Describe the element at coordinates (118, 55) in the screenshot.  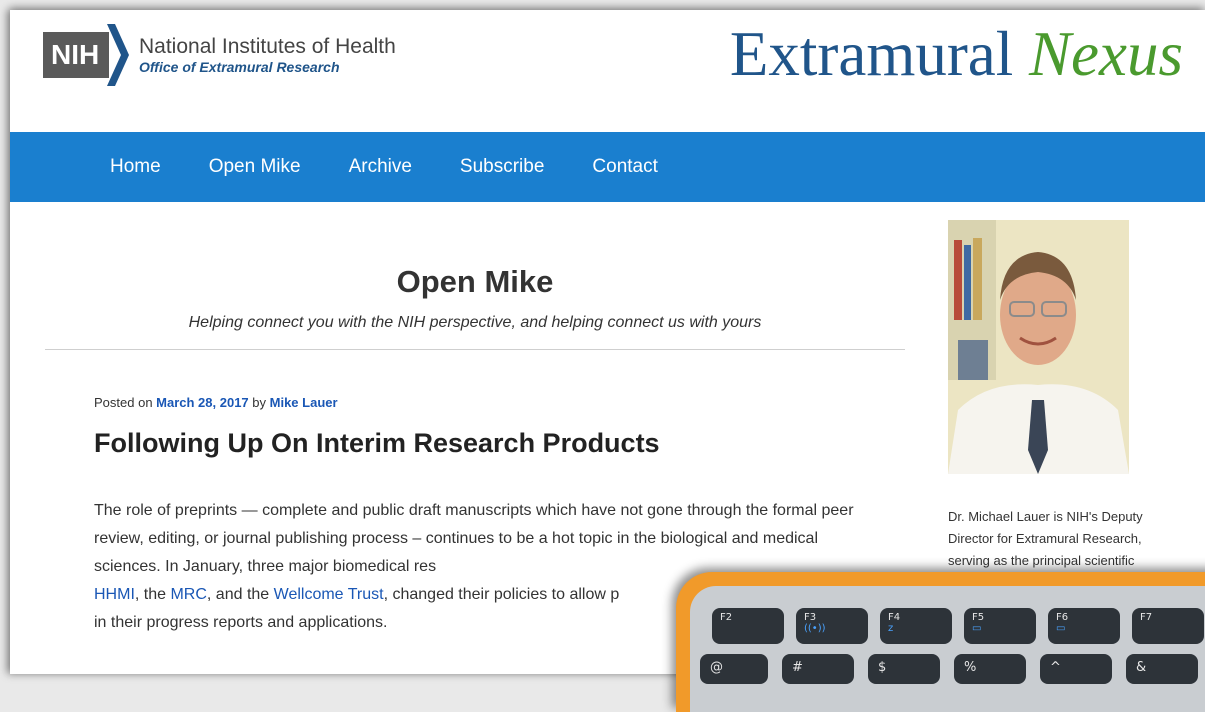
I see `nih-chevron-icon` at that location.